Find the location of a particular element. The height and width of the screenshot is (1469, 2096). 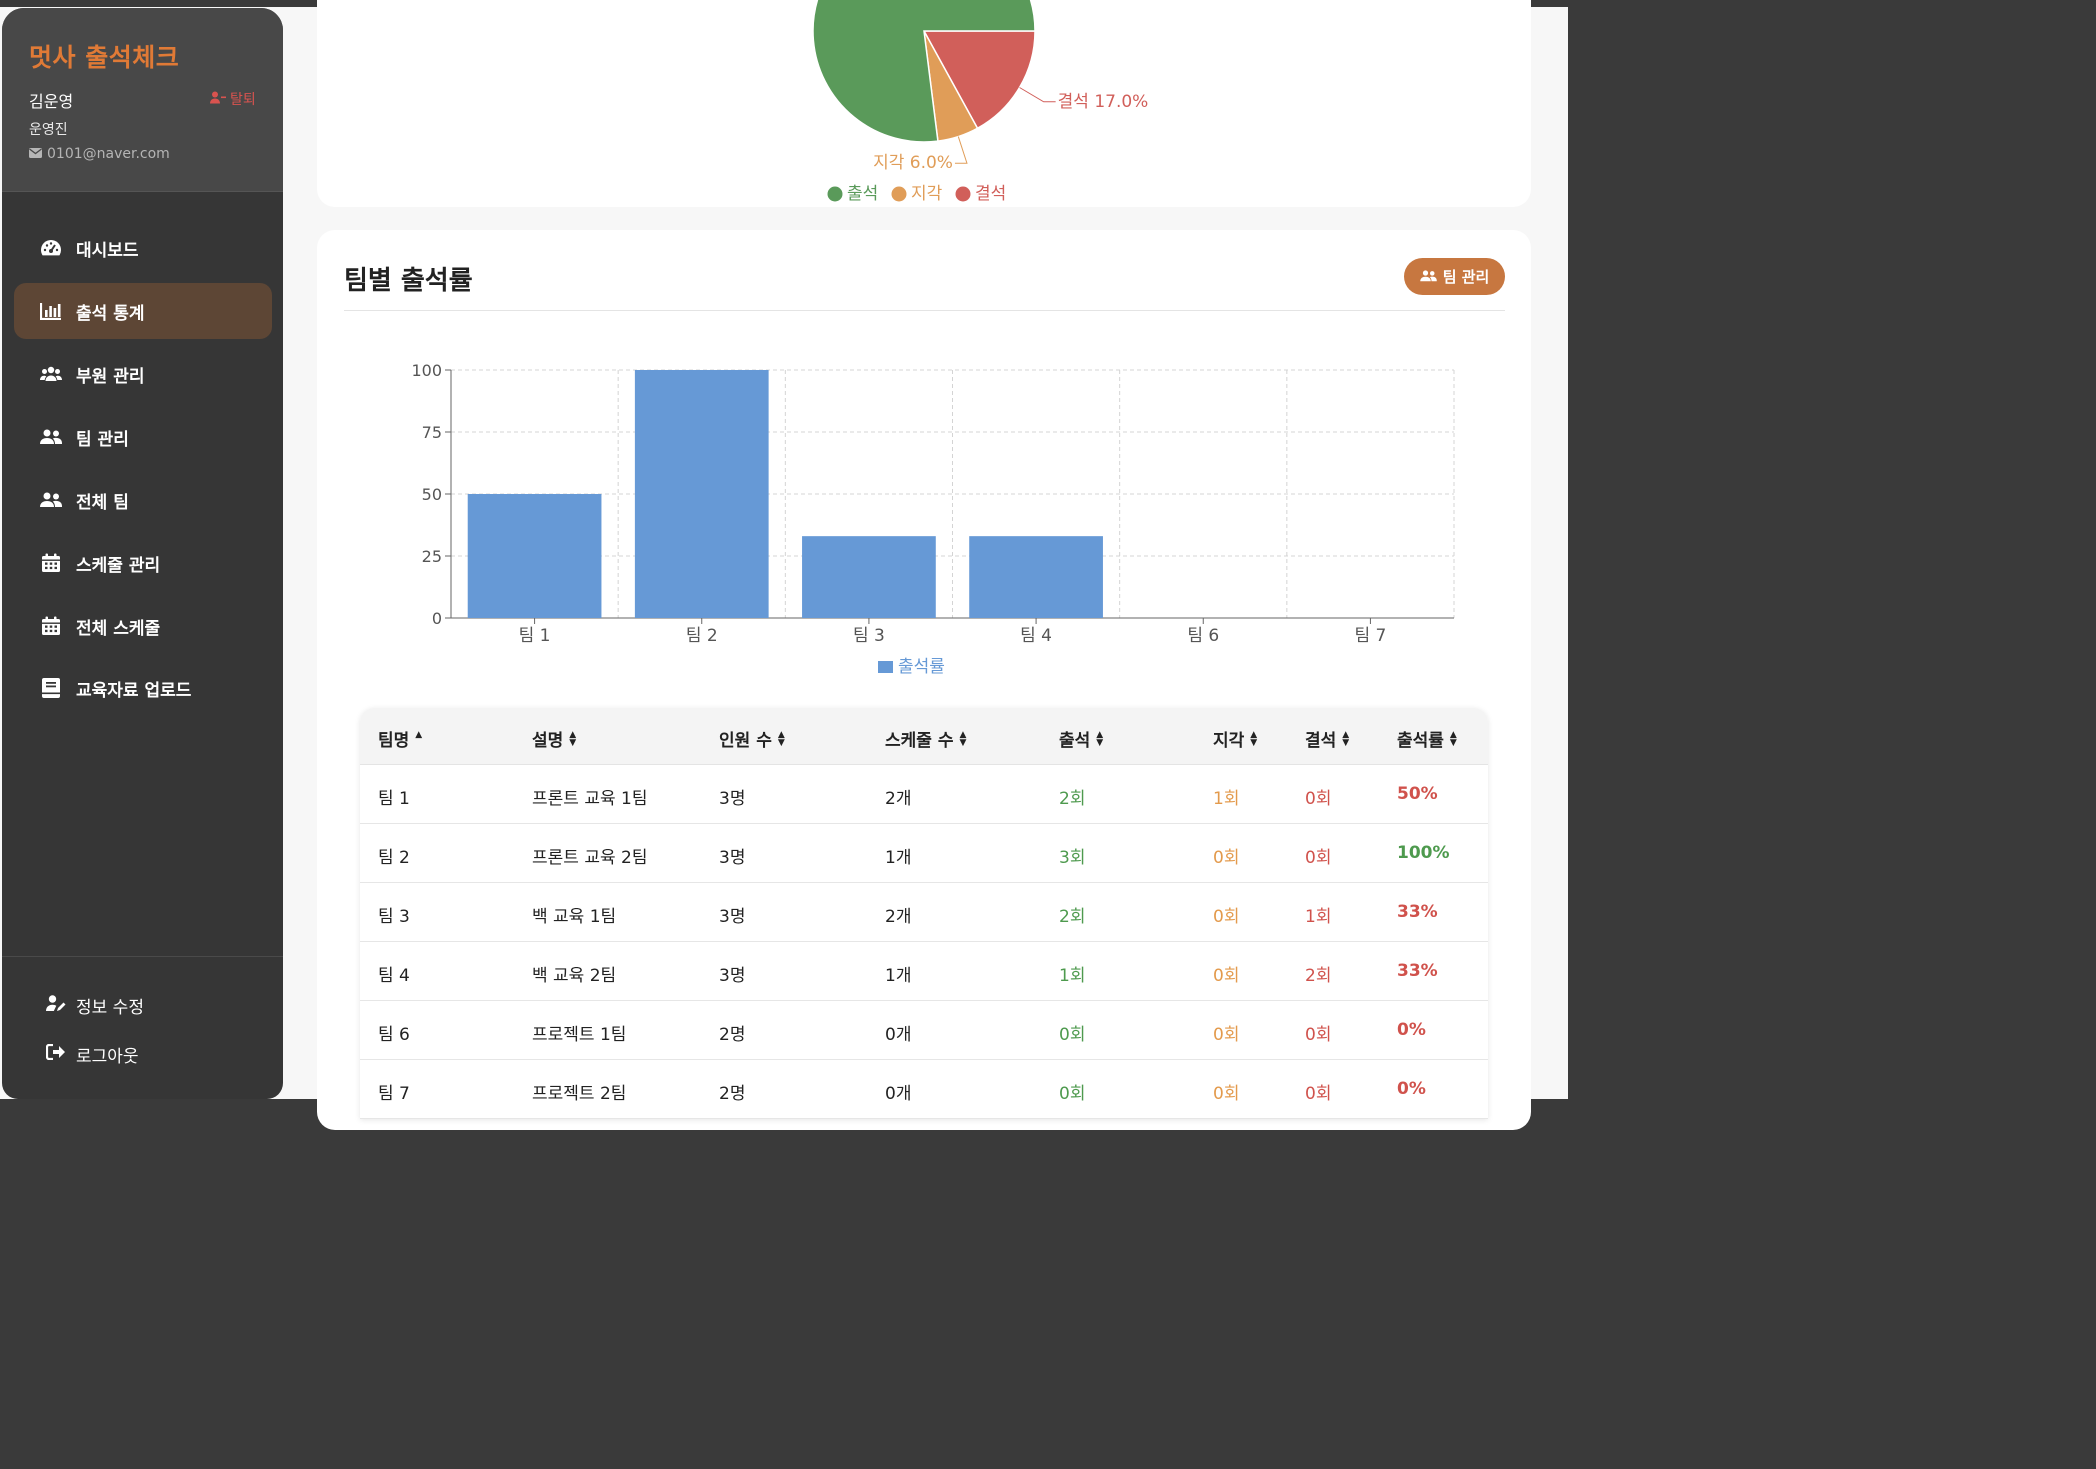

user-group-icon is located at coordinates (51, 437).